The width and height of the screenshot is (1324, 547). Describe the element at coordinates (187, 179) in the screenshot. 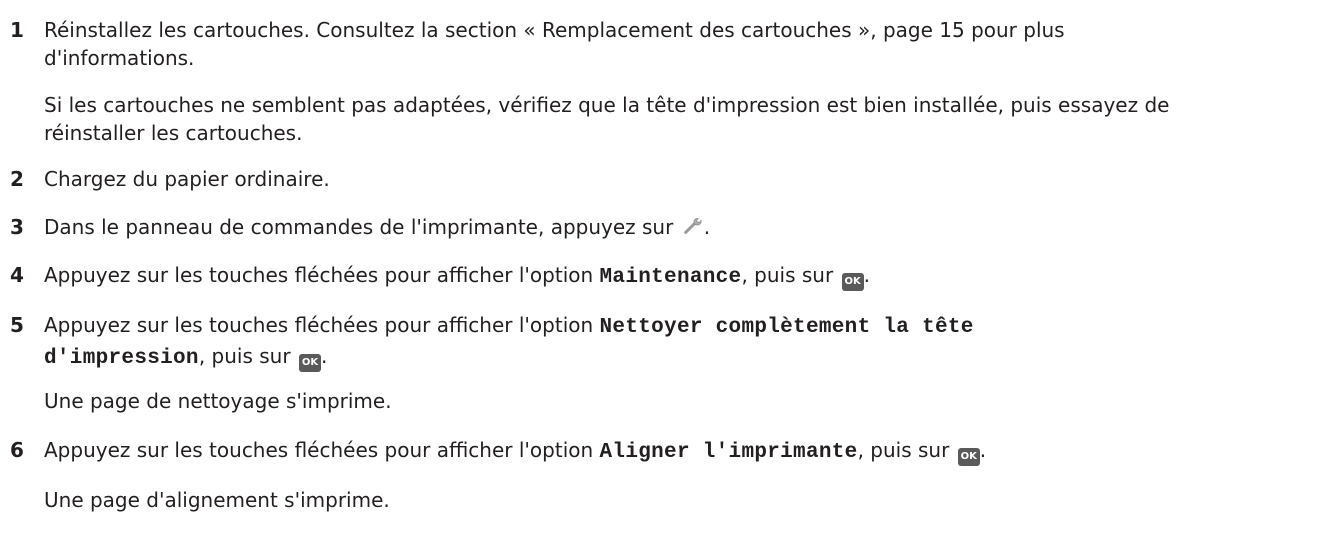

I see `step-text: Chargez du papier ordinaire.` at that location.